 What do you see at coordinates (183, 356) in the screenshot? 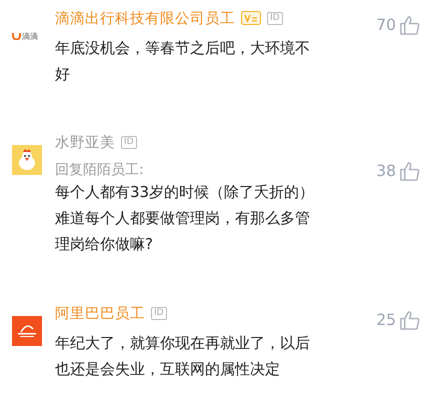
I see `comment-text: 年纪大了，就算你现在再就业了，以后也还是会失业，互联网的属性决定` at bounding box center [183, 356].